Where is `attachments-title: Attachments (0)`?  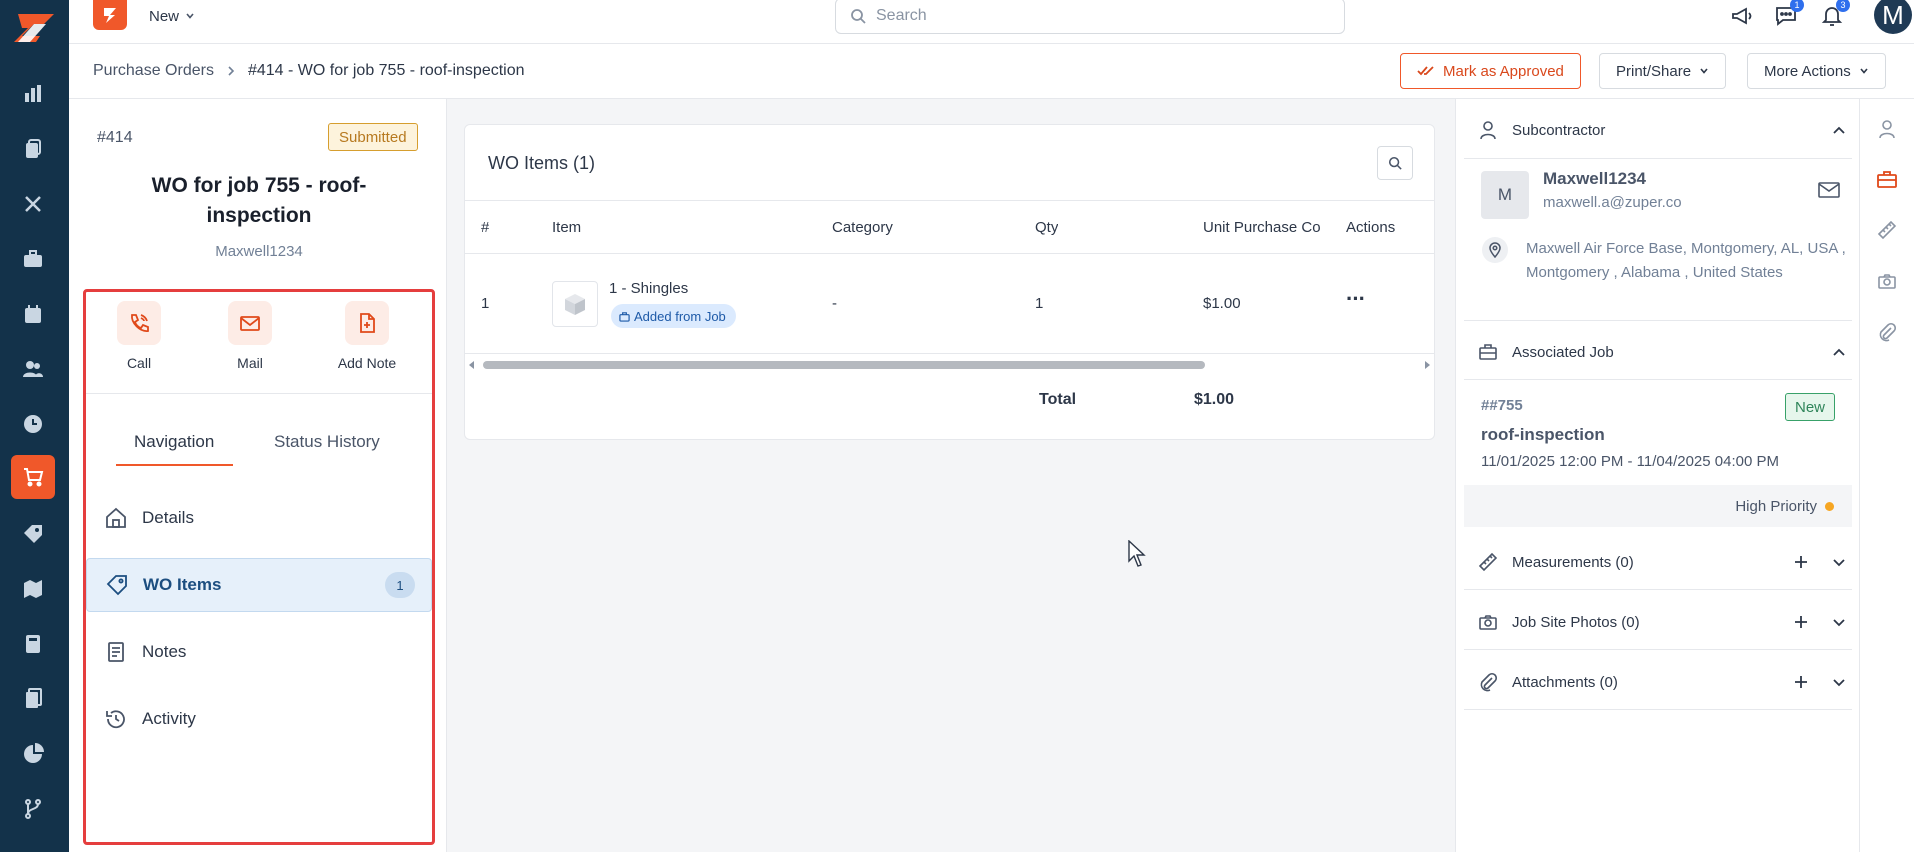 attachments-title: Attachments (0) is located at coordinates (1565, 682).